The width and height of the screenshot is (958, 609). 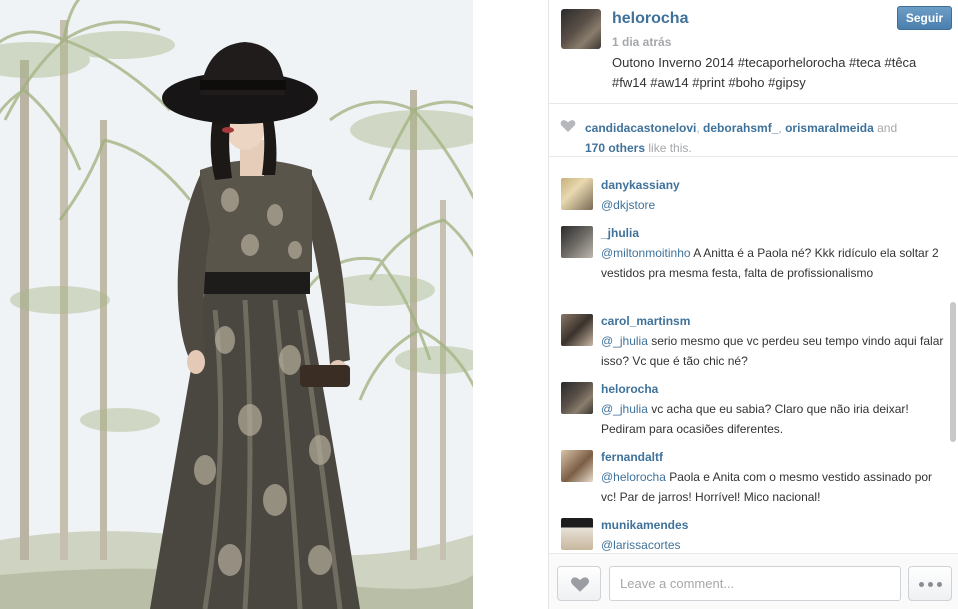 I want to click on comment-username: _jhulia, so click(x=620, y=233).